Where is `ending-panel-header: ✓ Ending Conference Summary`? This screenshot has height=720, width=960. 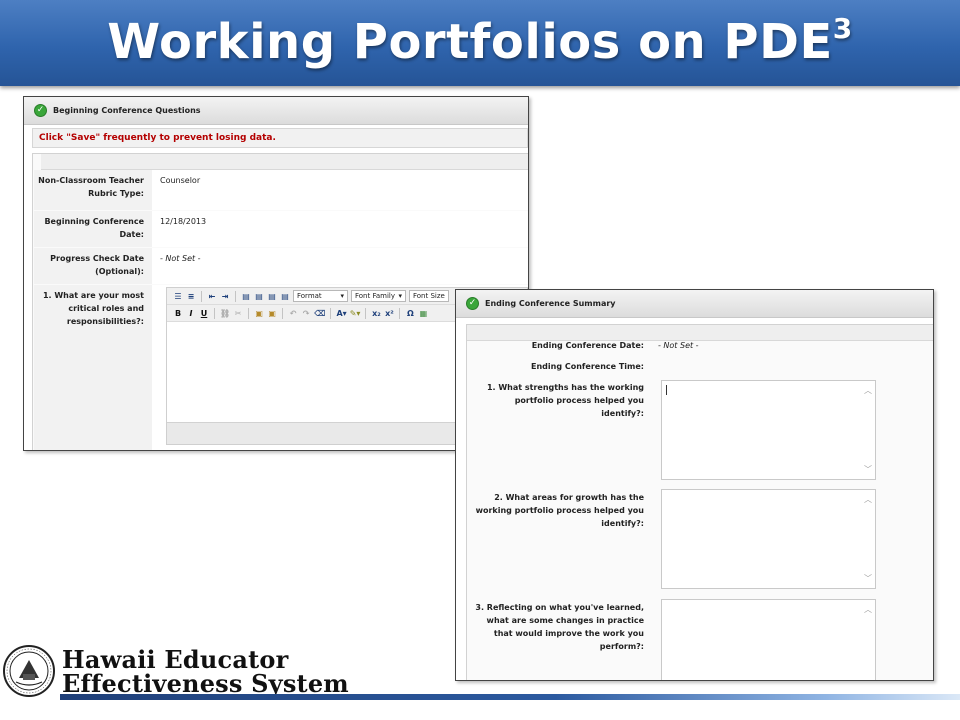 ending-panel-header: ✓ Ending Conference Summary is located at coordinates (694, 304).